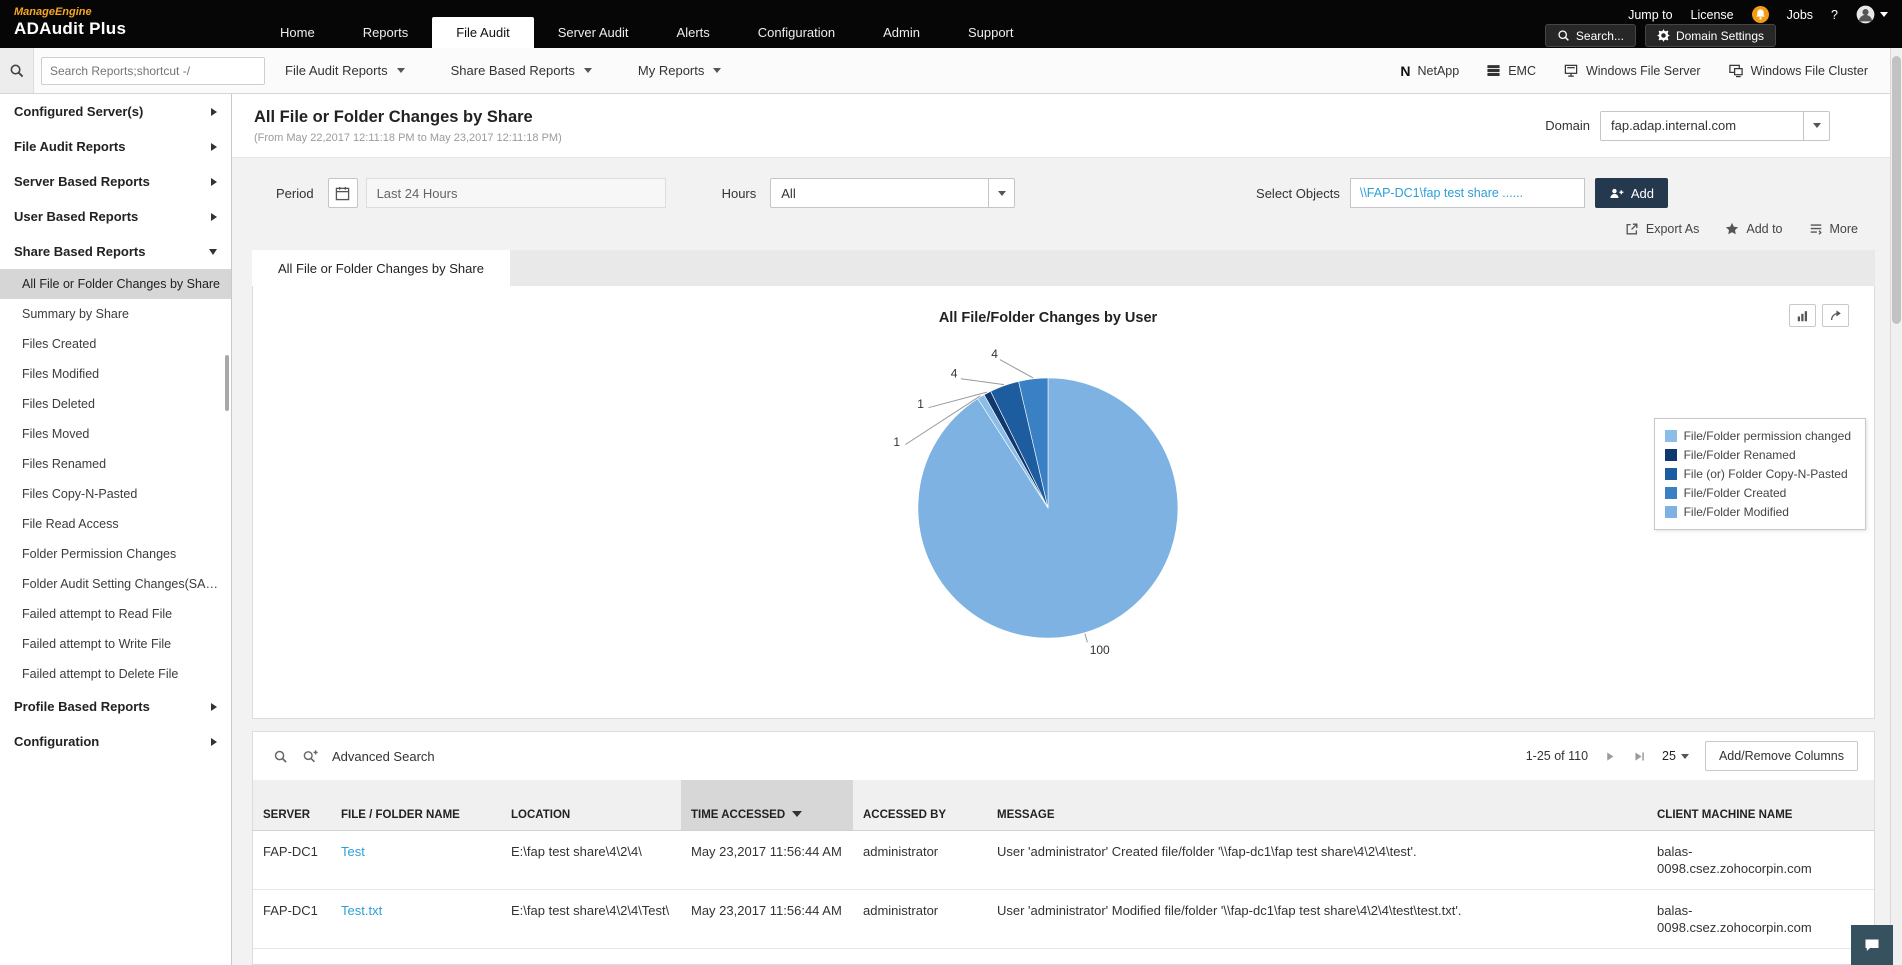 The image size is (1902, 965). What do you see at coordinates (17, 70) in the screenshot?
I see `search-icon` at bounding box center [17, 70].